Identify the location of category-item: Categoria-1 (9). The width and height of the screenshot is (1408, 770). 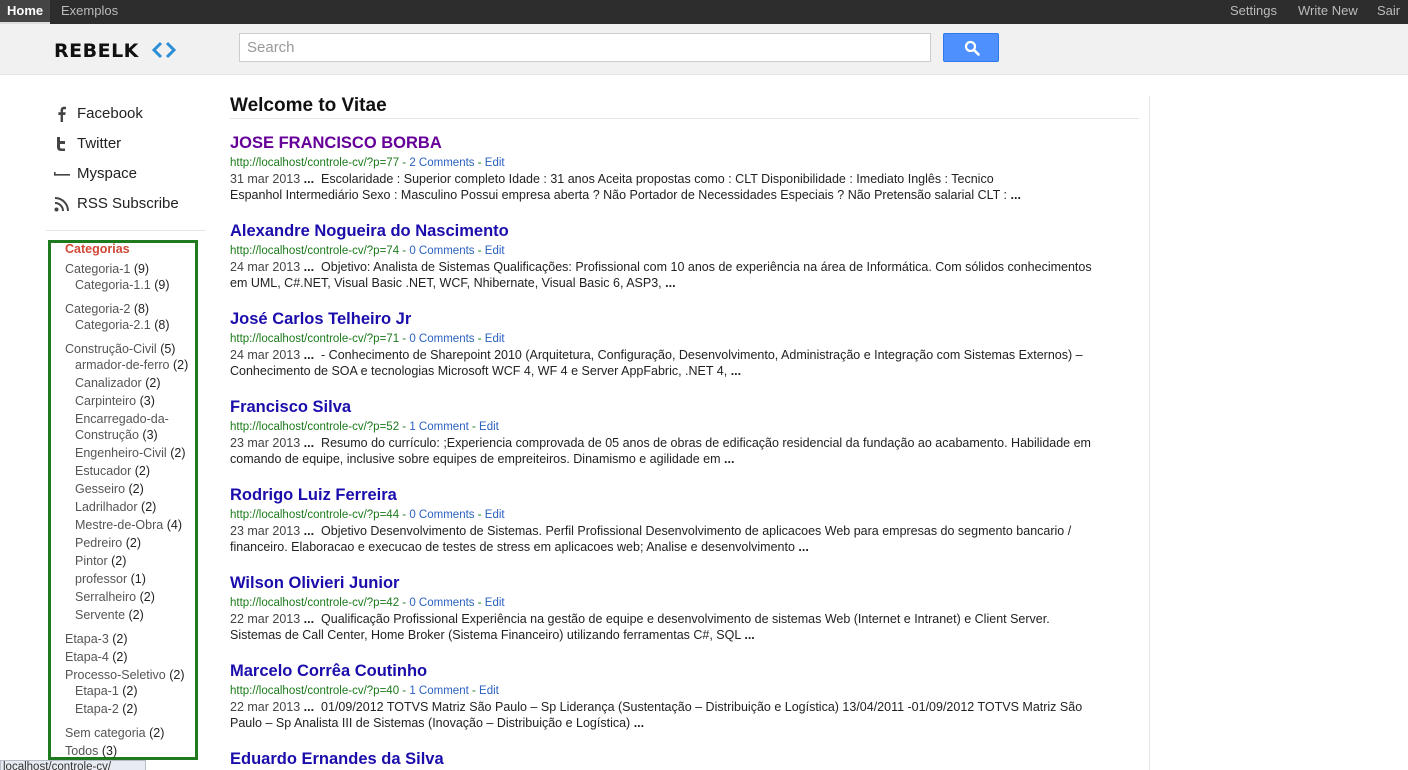
(107, 269).